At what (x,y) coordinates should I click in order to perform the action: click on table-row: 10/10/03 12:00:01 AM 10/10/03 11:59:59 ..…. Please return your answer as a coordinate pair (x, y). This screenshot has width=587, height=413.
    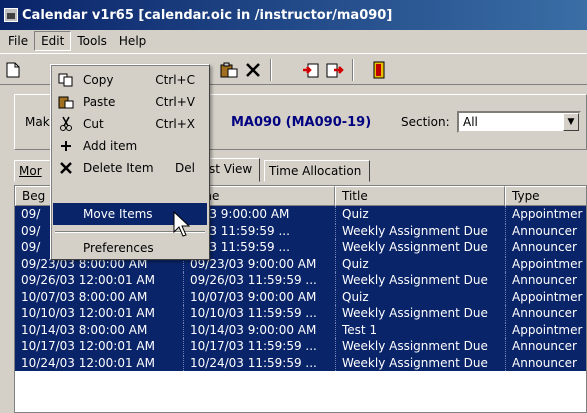
    Looking at the image, I should click on (300, 313).